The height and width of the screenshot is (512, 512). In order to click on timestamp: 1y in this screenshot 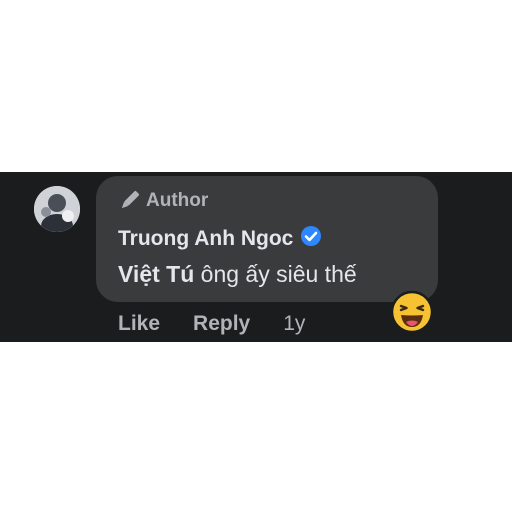, I will do `click(294, 324)`.